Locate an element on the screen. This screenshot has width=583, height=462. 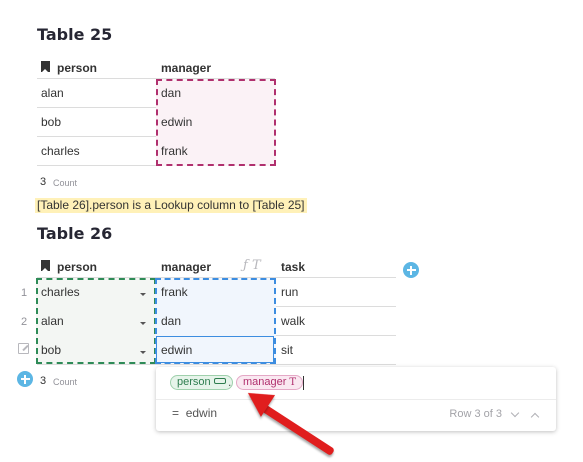
chip-label: manager is located at coordinates (265, 382).